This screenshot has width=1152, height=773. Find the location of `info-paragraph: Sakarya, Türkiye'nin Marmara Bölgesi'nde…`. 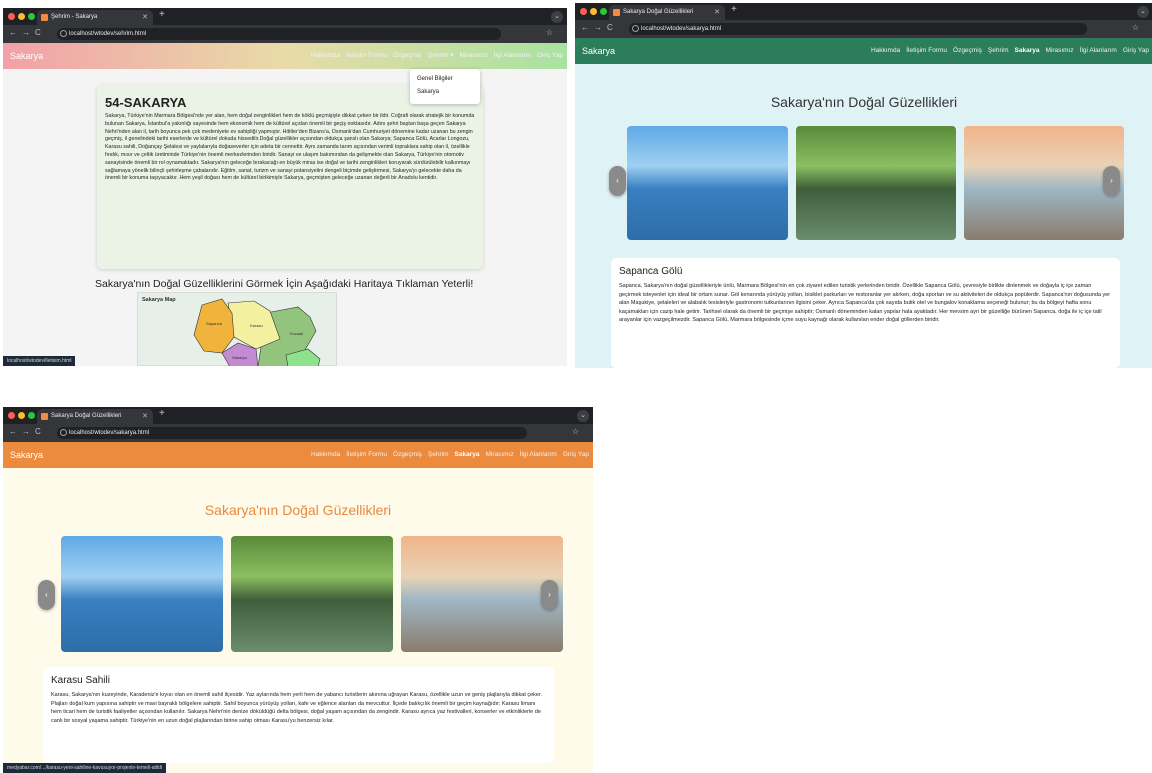

info-paragraph: Sakarya, Türkiye'nin Marmara Bölgesi'nde… is located at coordinates (290, 147).